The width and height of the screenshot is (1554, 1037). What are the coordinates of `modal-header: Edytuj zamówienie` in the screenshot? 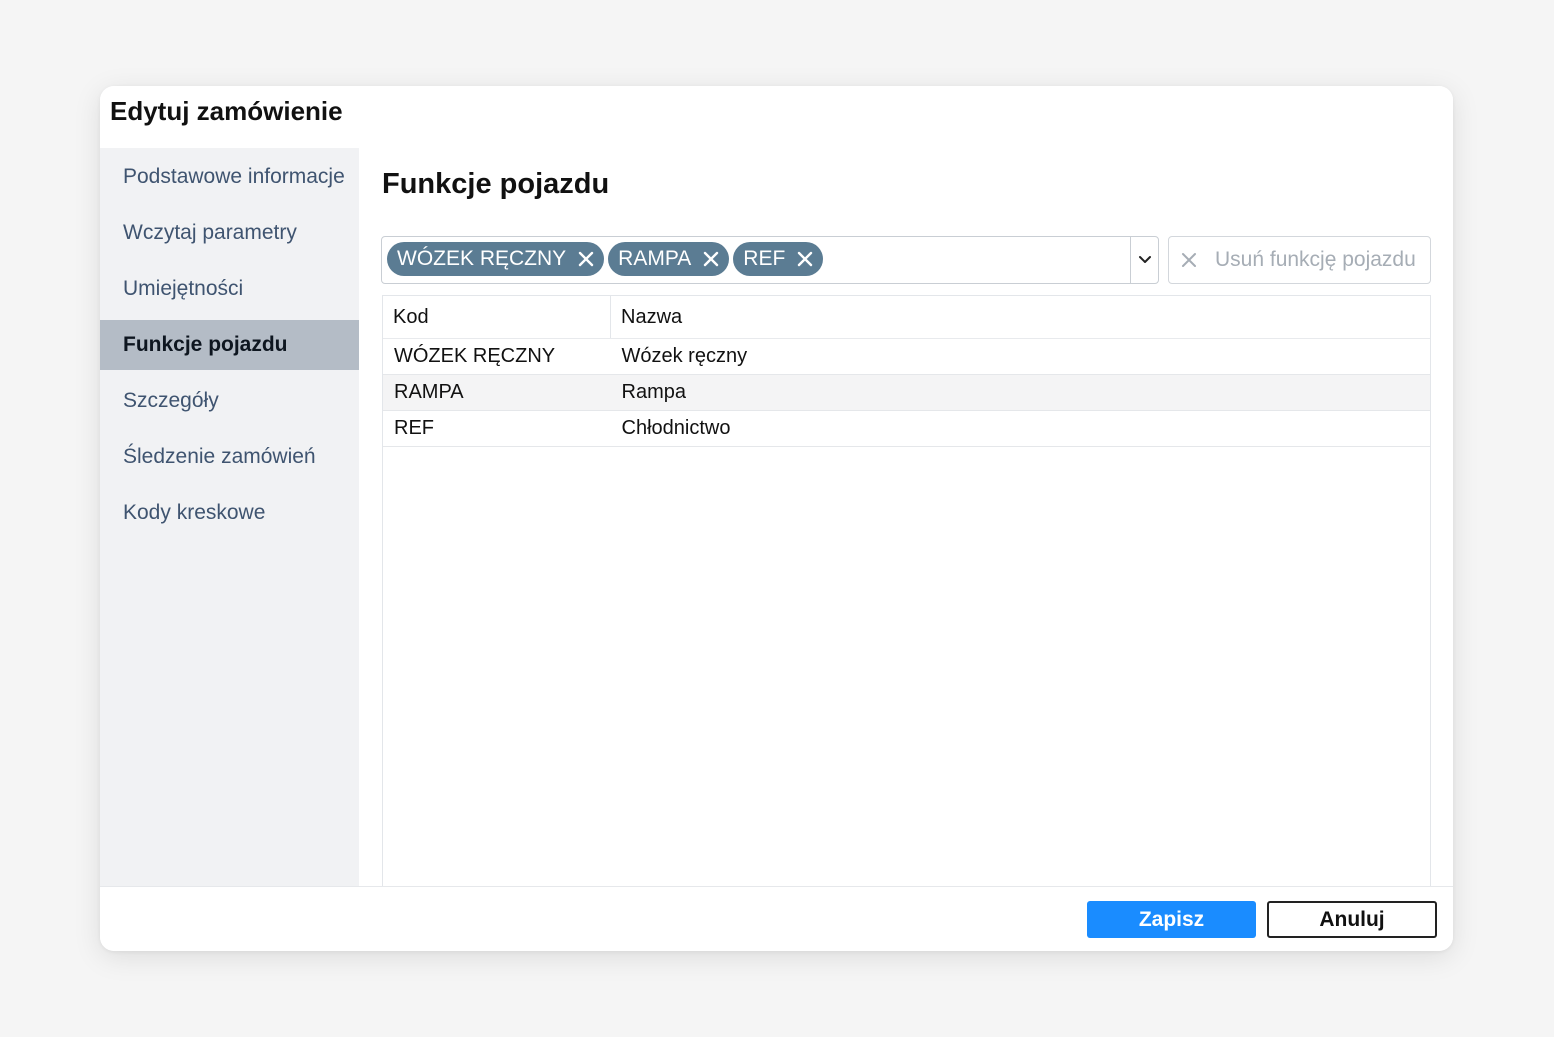 It's located at (229, 117).